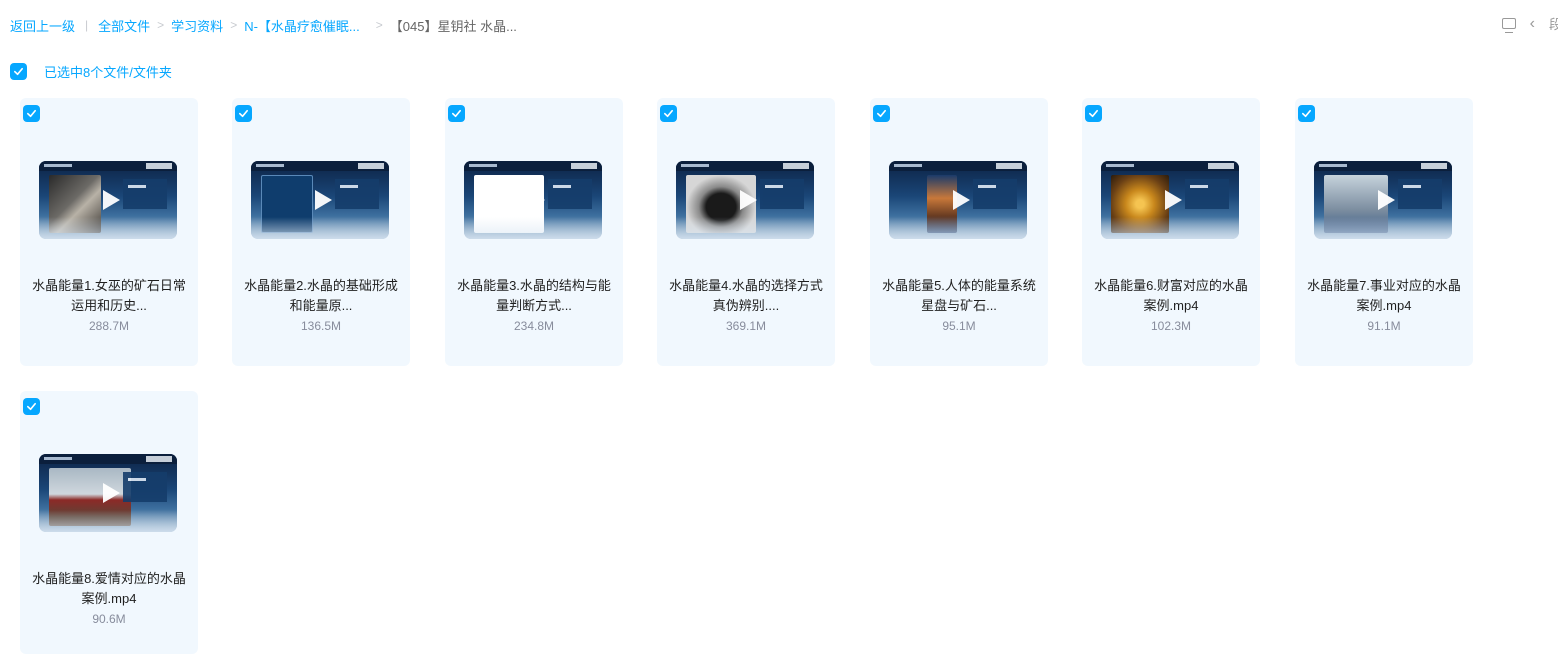 Image resolution: width=1558 pixels, height=654 pixels. I want to click on file-size: 136.5M, so click(321, 326).